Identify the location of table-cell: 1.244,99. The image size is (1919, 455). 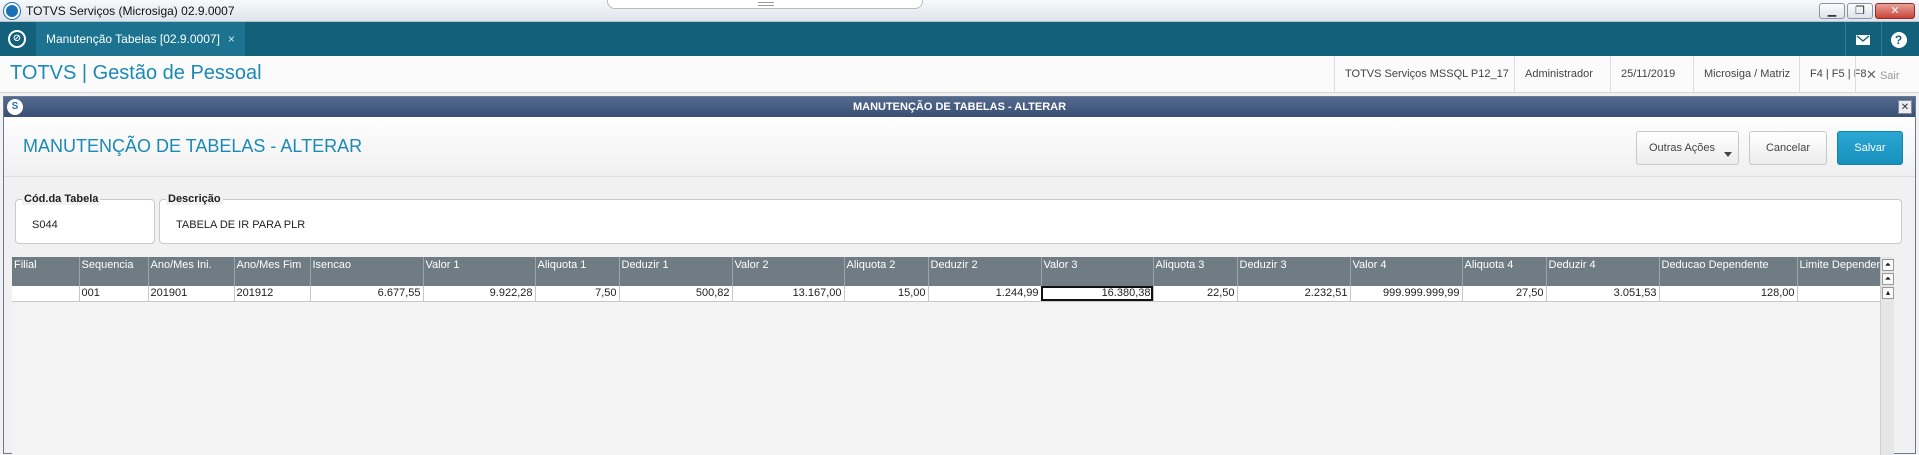
(985, 294).